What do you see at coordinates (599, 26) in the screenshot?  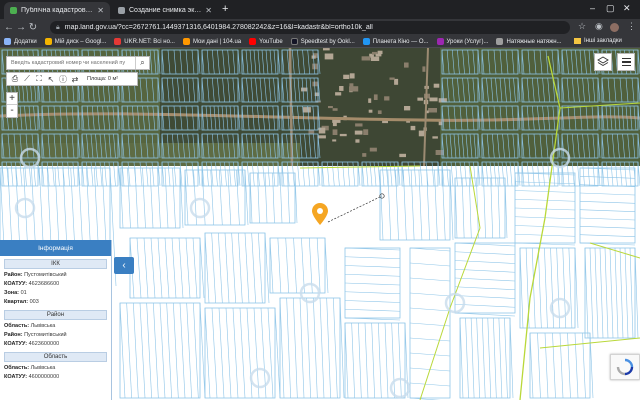 I see `extension-icon: ◉` at bounding box center [599, 26].